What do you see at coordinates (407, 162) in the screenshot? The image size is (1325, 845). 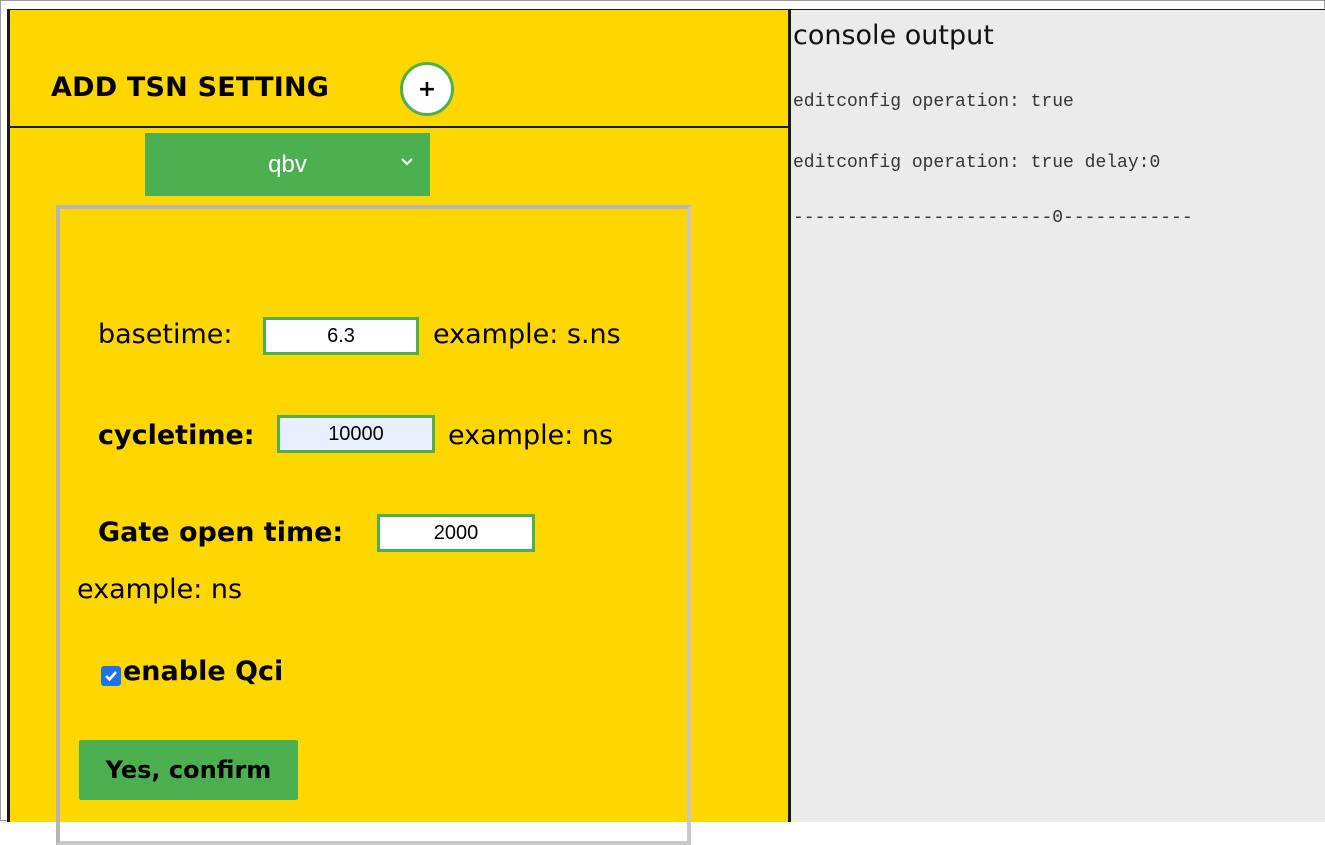 I see `chevron-down-icon` at bounding box center [407, 162].